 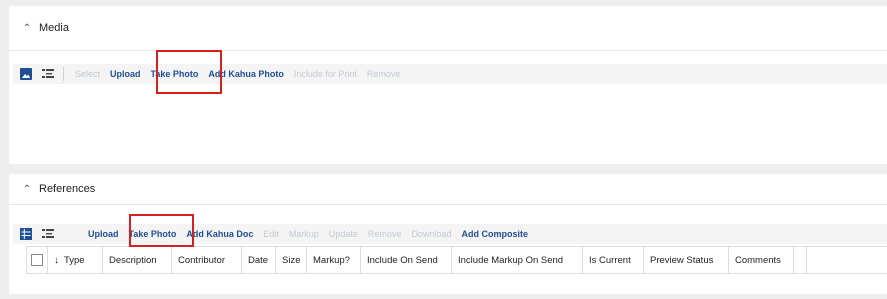 What do you see at coordinates (54, 28) in the screenshot?
I see `media-section-title: Media` at bounding box center [54, 28].